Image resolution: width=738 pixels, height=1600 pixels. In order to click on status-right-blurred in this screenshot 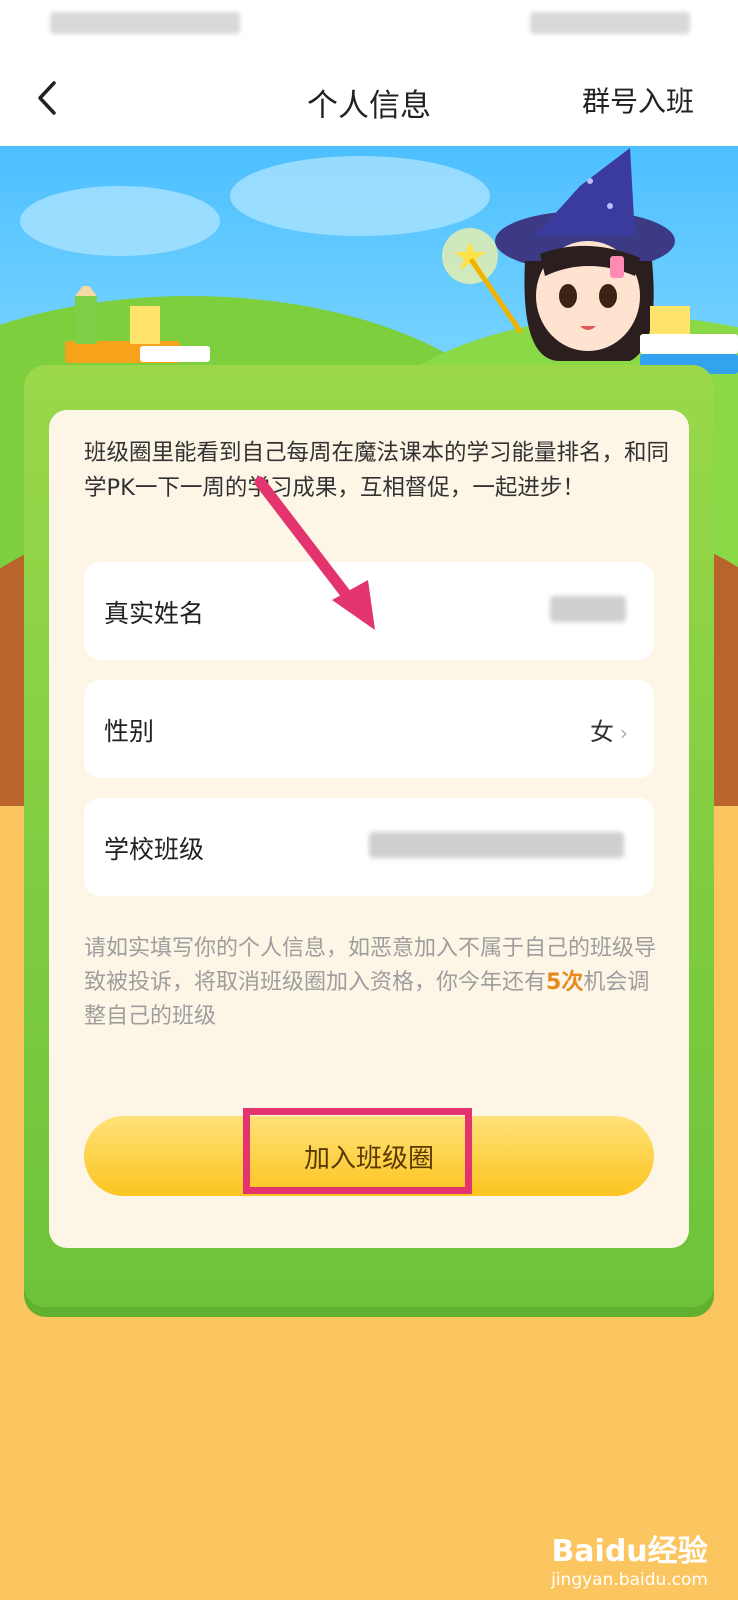, I will do `click(610, 23)`.